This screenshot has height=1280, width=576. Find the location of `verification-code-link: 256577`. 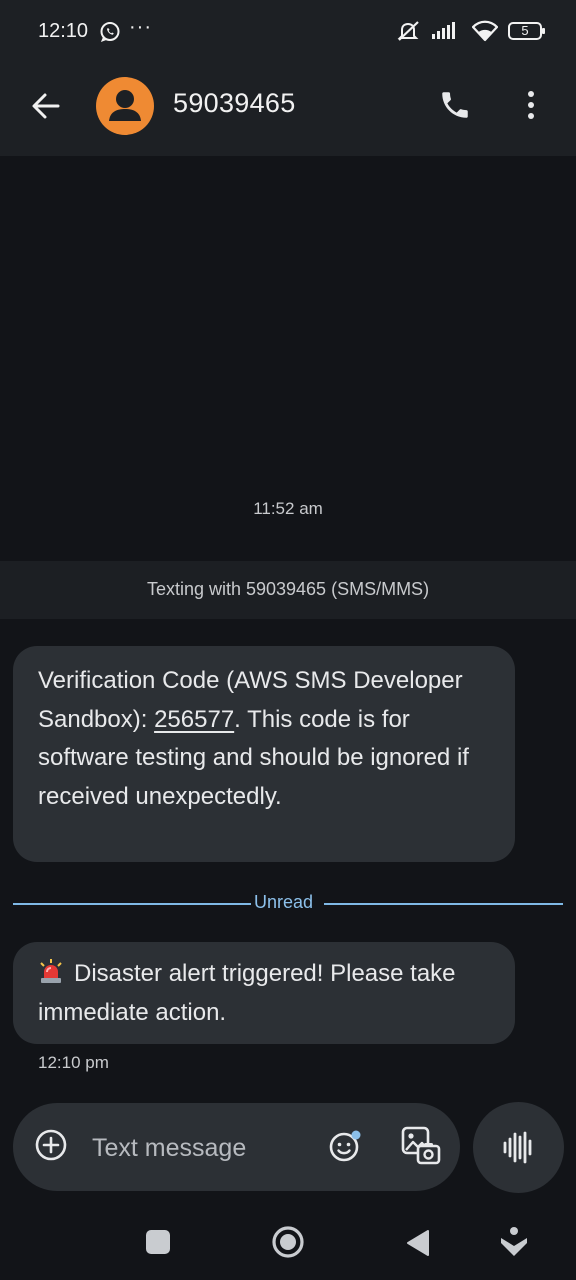

verification-code-link: 256577 is located at coordinates (194, 719).